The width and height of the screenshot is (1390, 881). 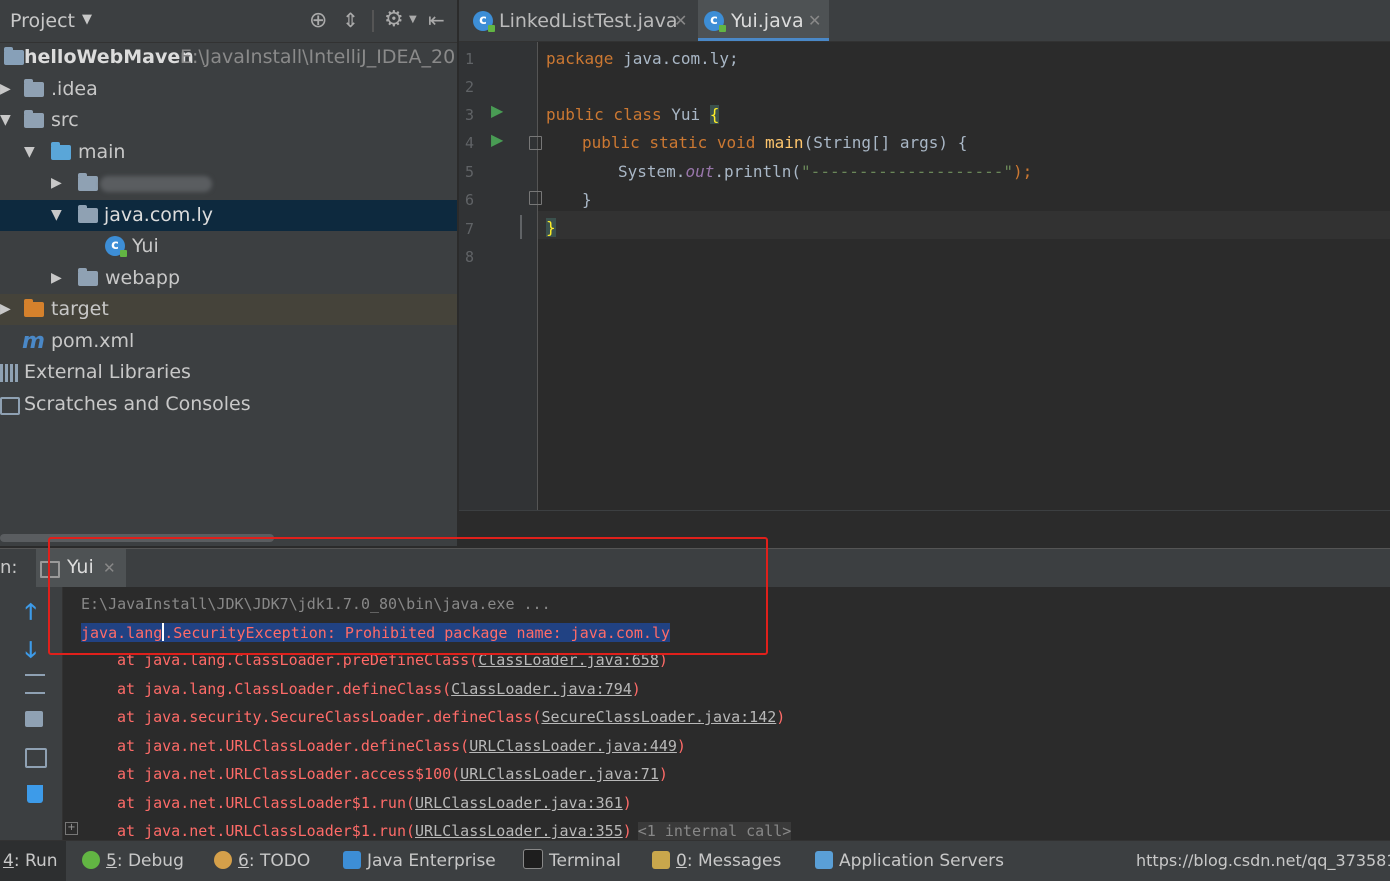 I want to click on tree-item-blurred: ▶, so click(x=228, y=183).